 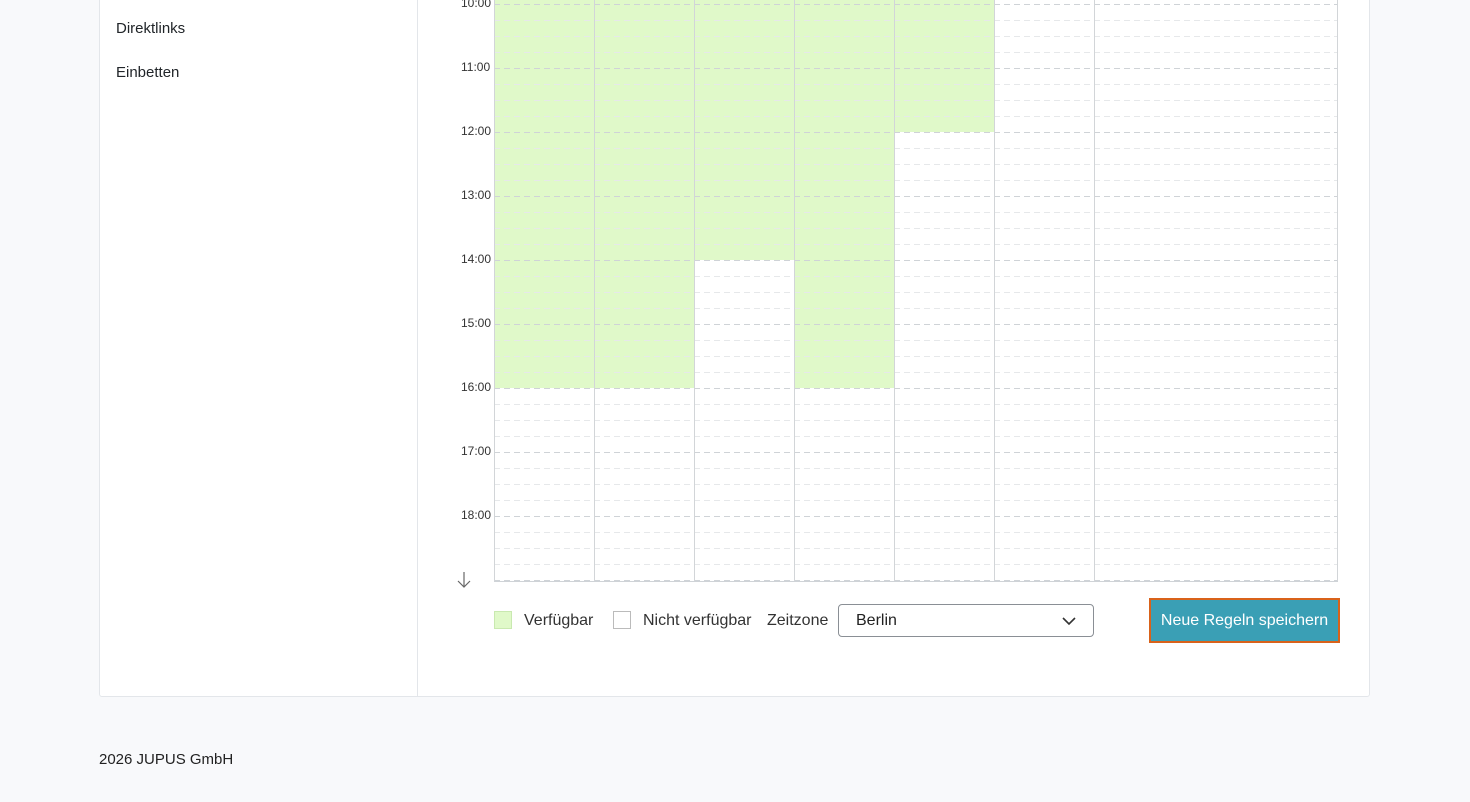 What do you see at coordinates (1069, 621) in the screenshot?
I see `chevron-down-icon` at bounding box center [1069, 621].